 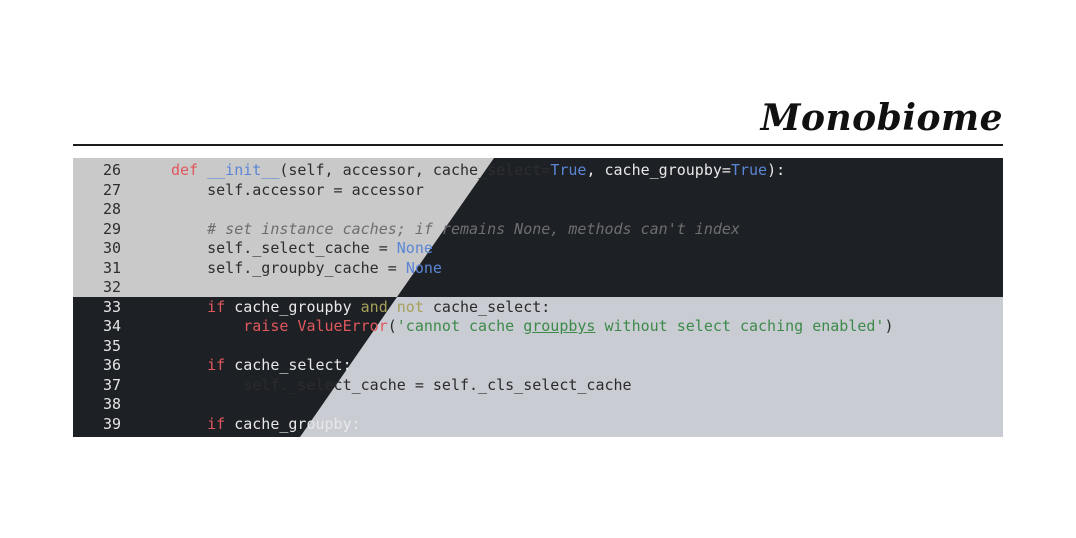 What do you see at coordinates (538, 249) in the screenshot?
I see `code-line: 30 self._select_cache = None` at bounding box center [538, 249].